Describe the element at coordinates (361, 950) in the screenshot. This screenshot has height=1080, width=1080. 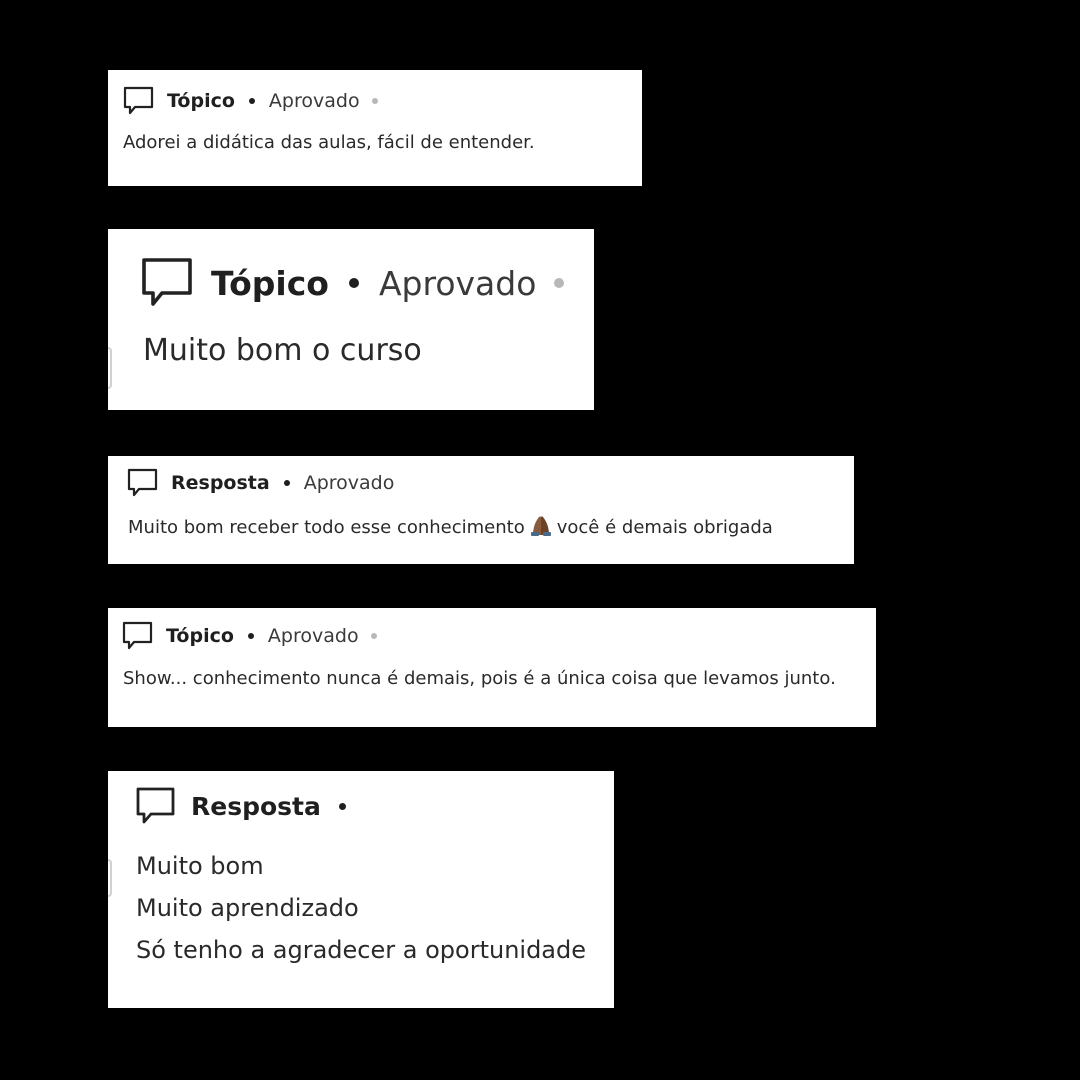
I see `comment-line: Só tenho a agradecer a oportunidade` at that location.